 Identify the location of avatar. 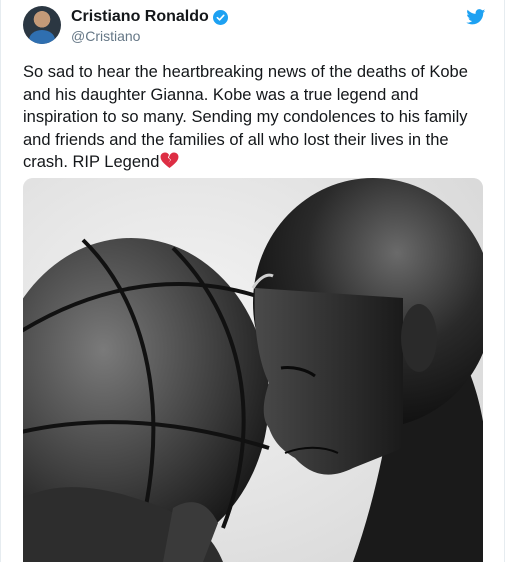
(42, 25).